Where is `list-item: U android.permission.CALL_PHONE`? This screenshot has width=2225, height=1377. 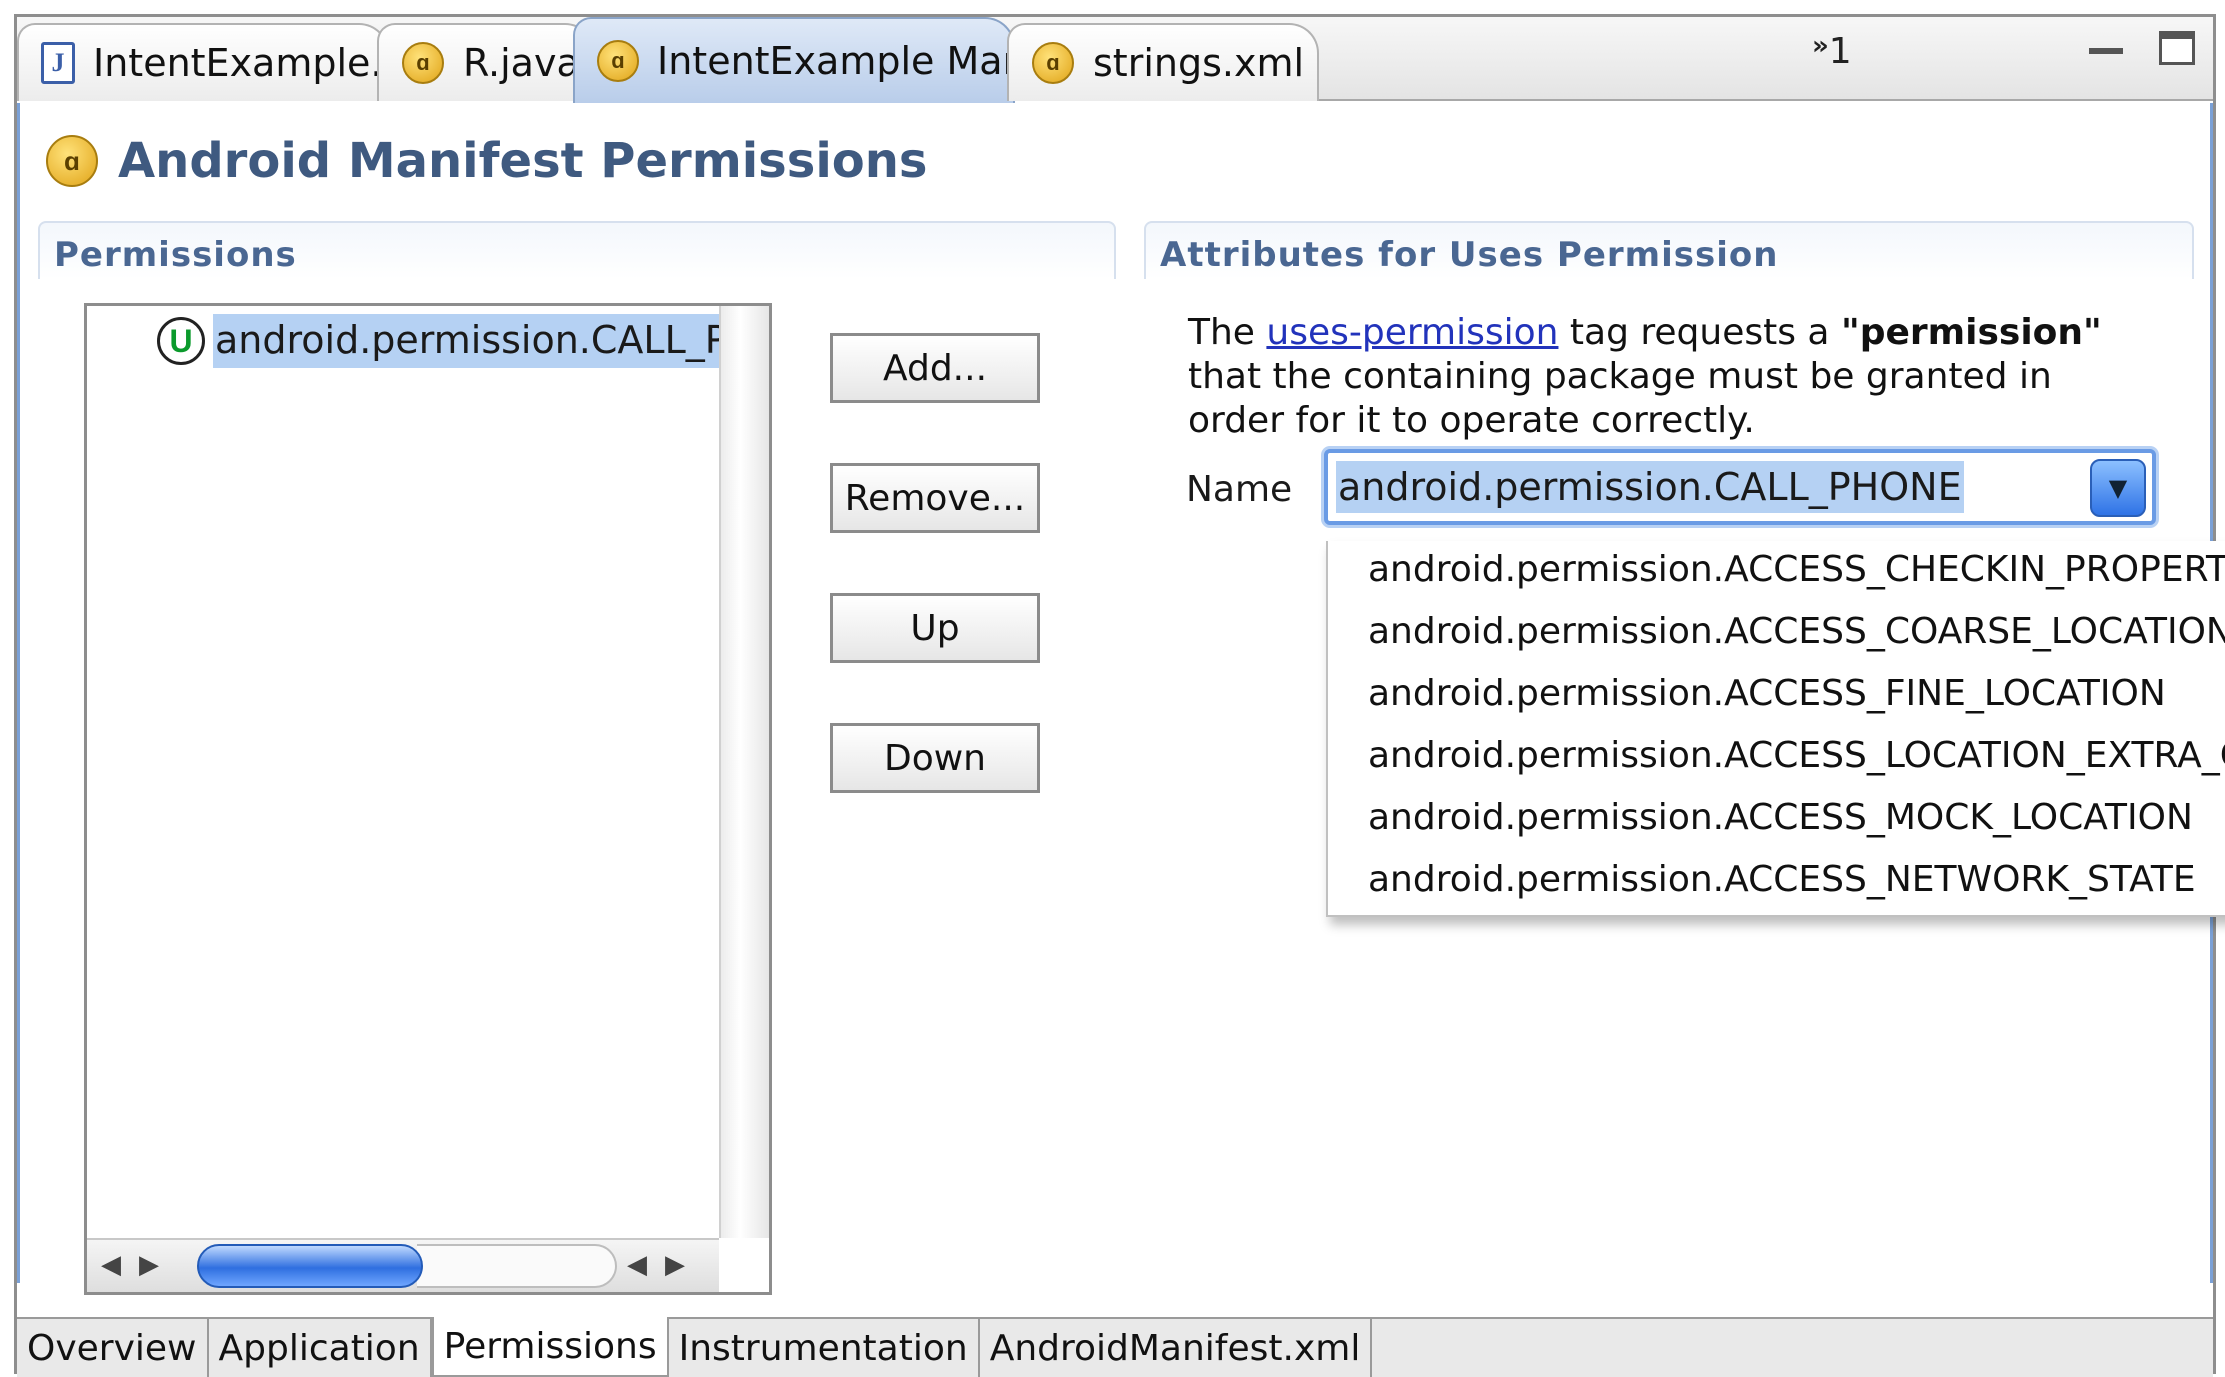 list-item: U android.permission.CALL_PHONE is located at coordinates (439, 341).